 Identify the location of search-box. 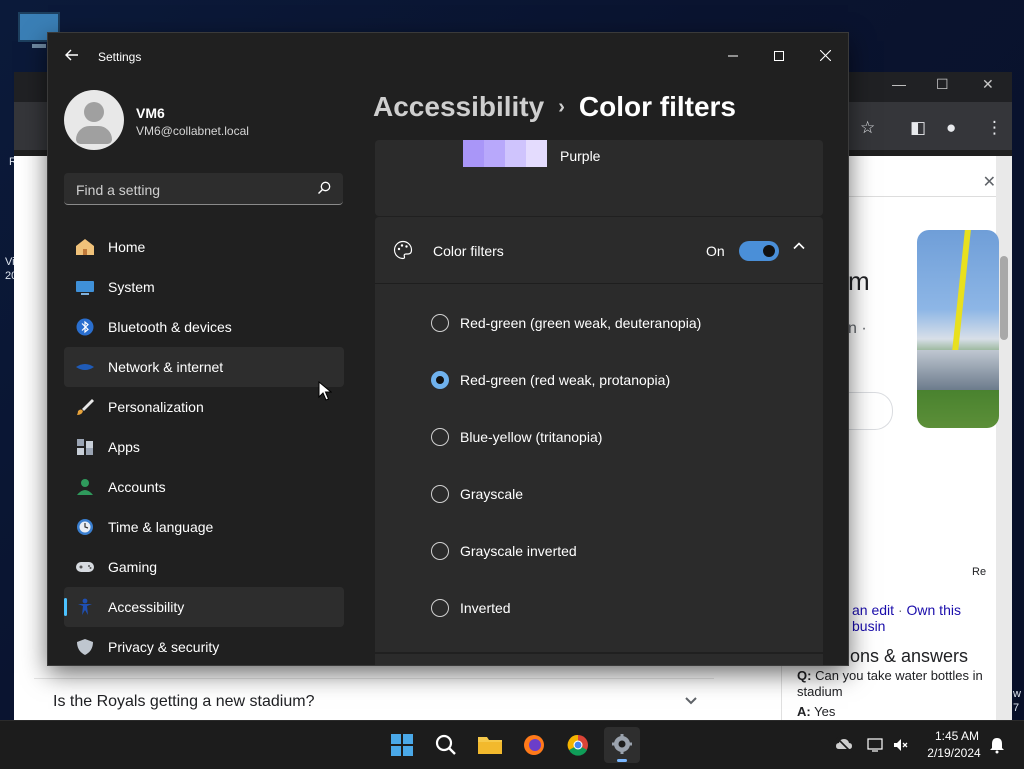
(203, 189).